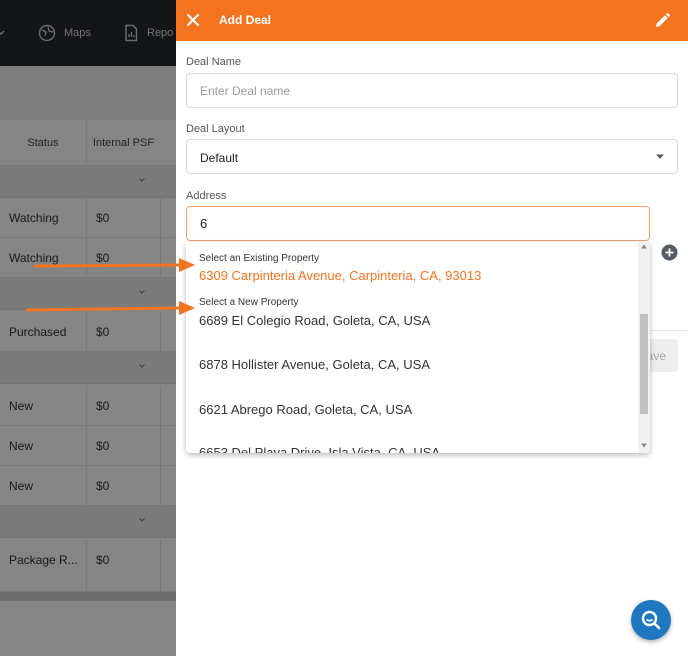 The image size is (688, 656). Describe the element at coordinates (259, 258) in the screenshot. I see `existing-property-heading: Select an Existing Property` at that location.